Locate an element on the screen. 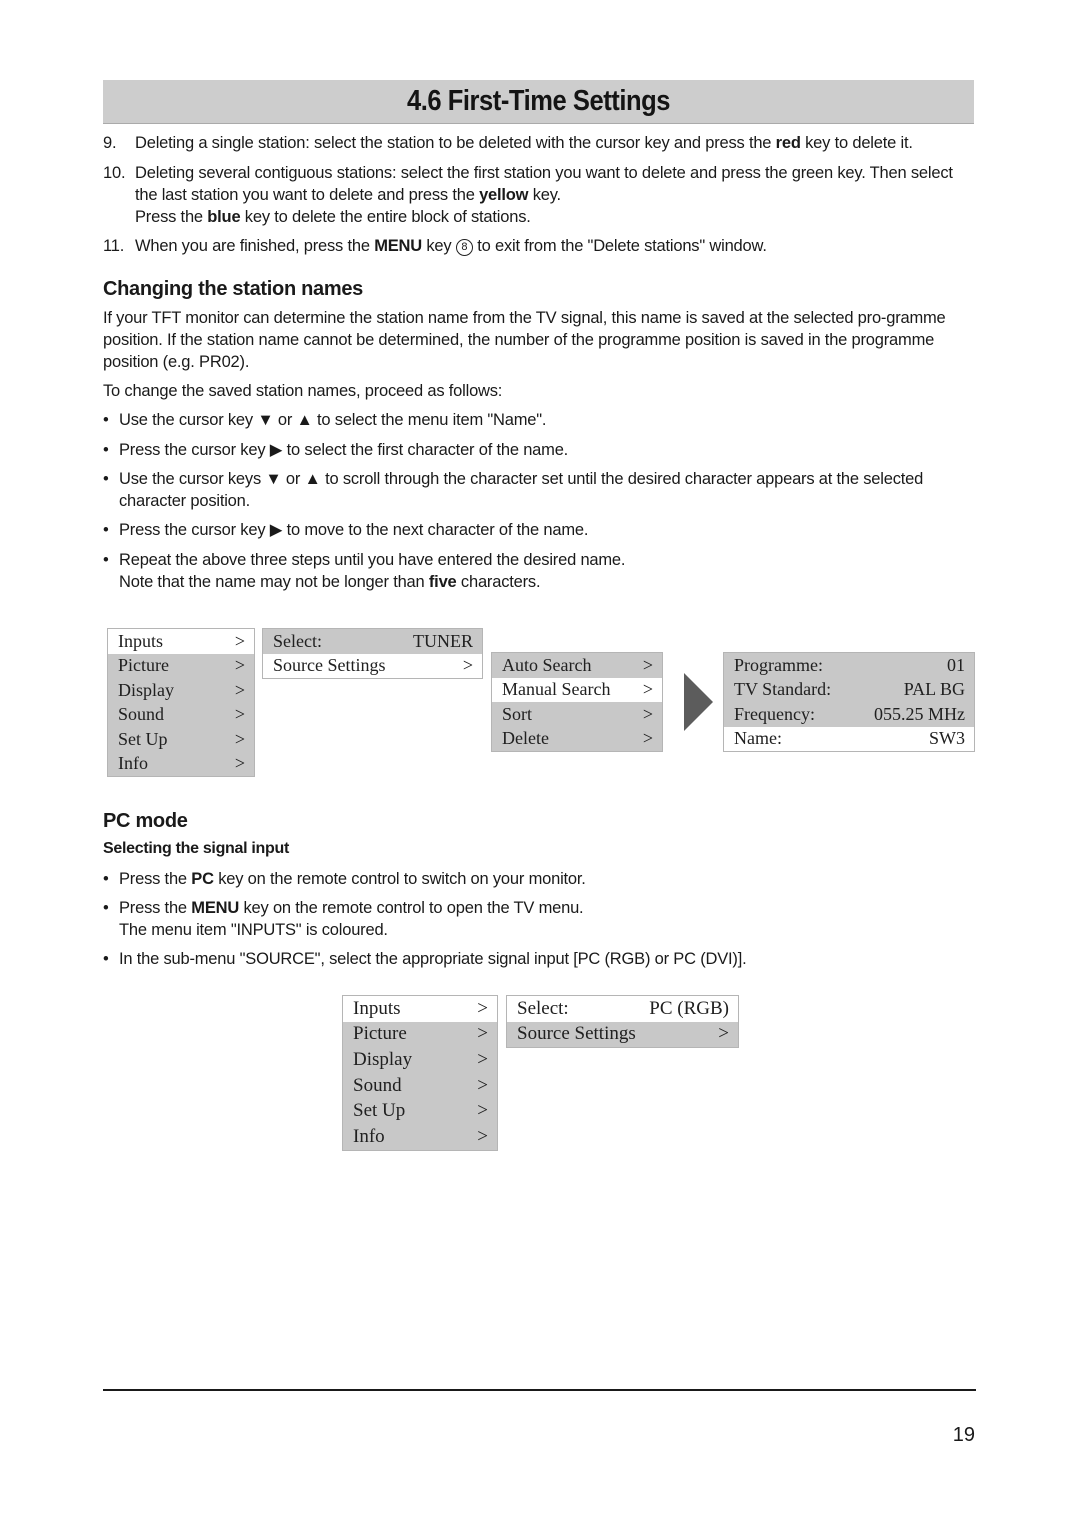 The image size is (1080, 1528). section-title-bar: 4.6 First-Time Settings is located at coordinates (538, 102).